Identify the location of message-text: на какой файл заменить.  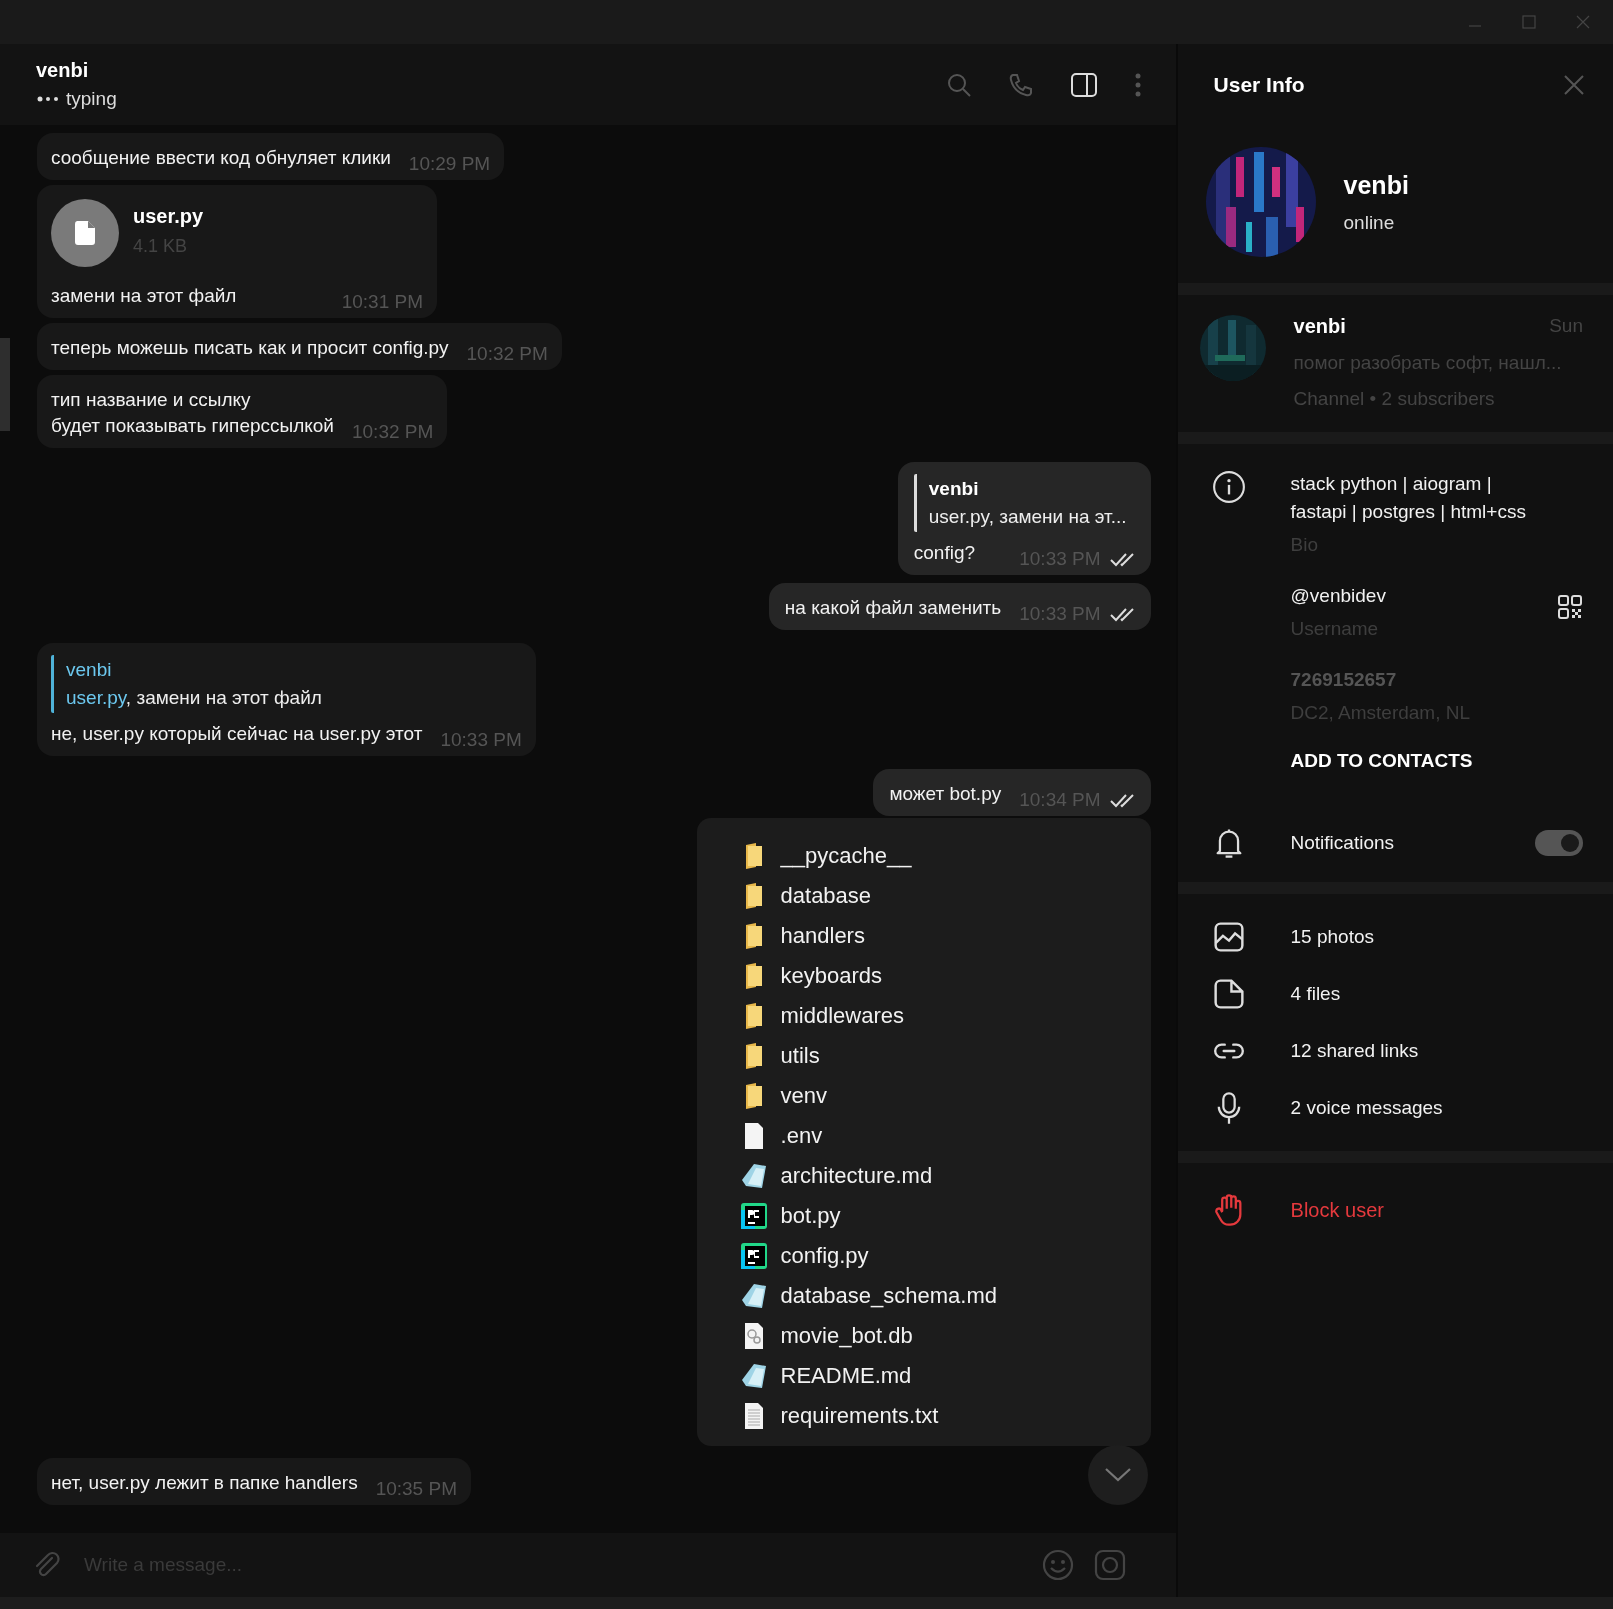
(893, 608).